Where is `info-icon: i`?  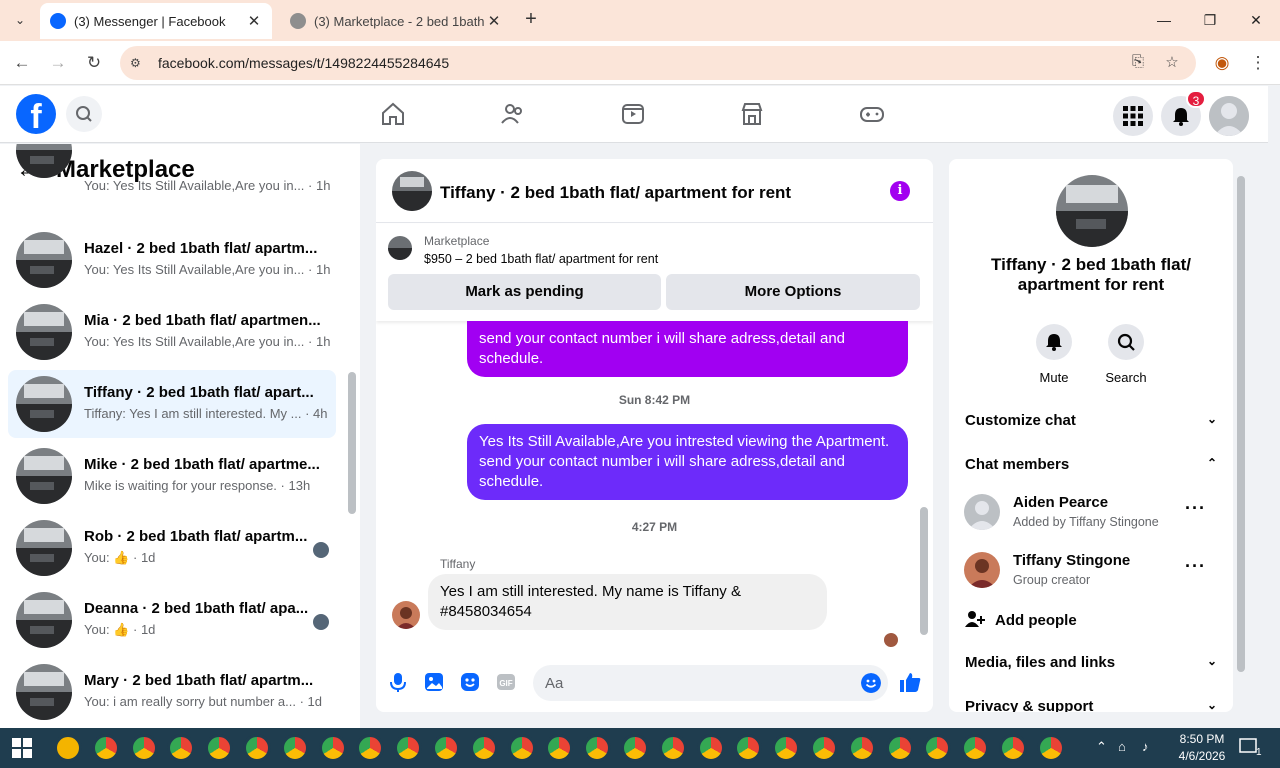 info-icon: i is located at coordinates (900, 191).